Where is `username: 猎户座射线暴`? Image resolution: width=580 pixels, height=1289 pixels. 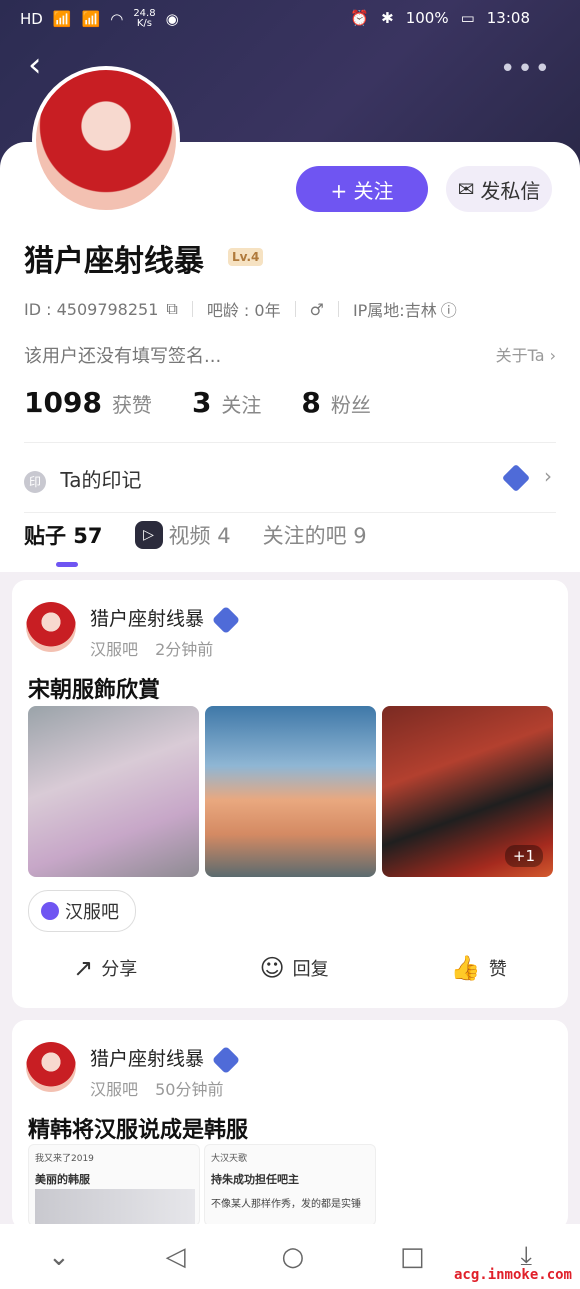 username: 猎户座射线暴 is located at coordinates (114, 261).